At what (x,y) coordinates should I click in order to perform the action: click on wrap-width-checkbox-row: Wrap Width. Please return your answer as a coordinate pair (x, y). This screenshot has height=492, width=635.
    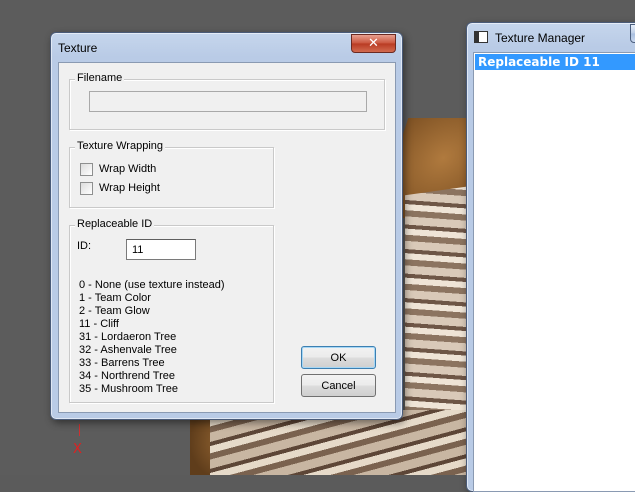
    Looking at the image, I should click on (118, 169).